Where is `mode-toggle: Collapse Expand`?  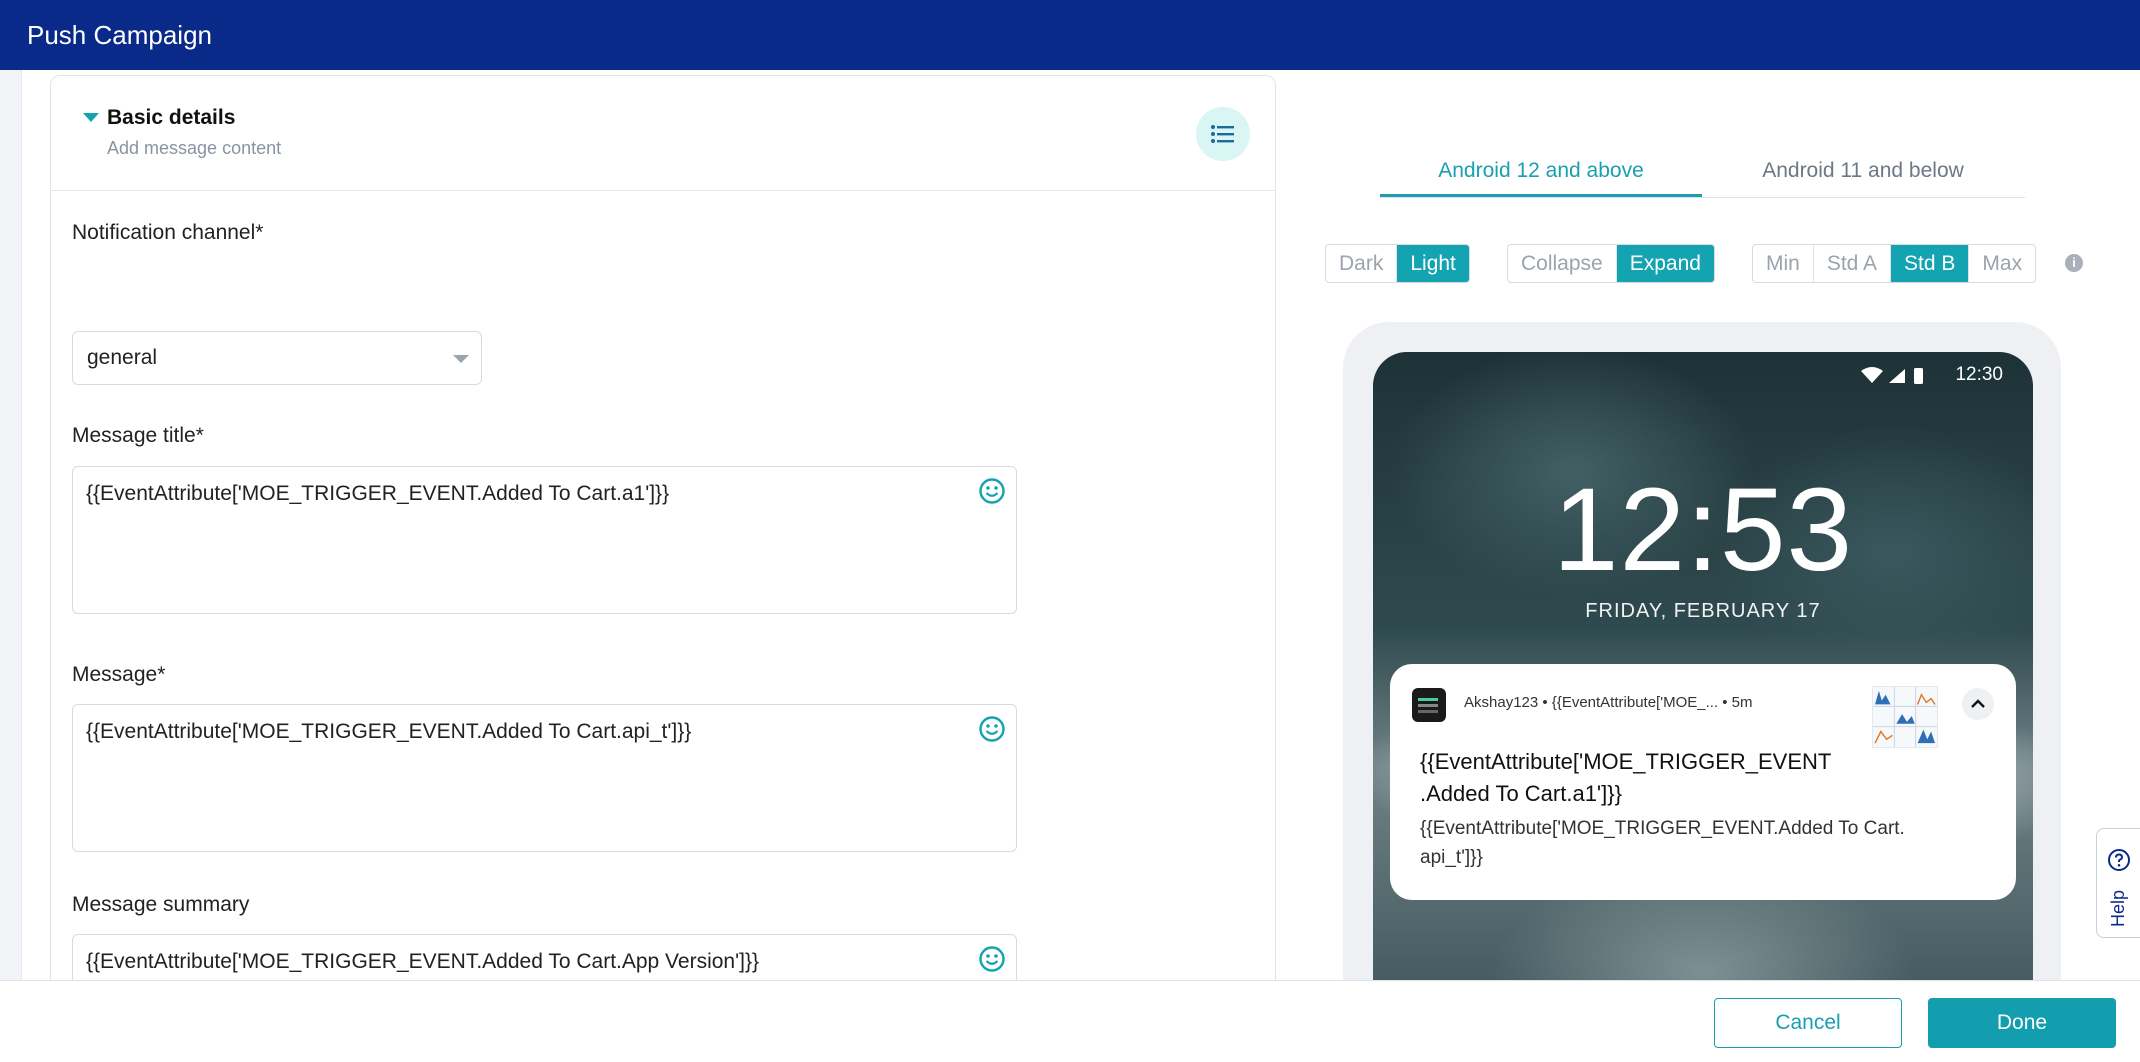 mode-toggle: Collapse Expand is located at coordinates (1611, 263).